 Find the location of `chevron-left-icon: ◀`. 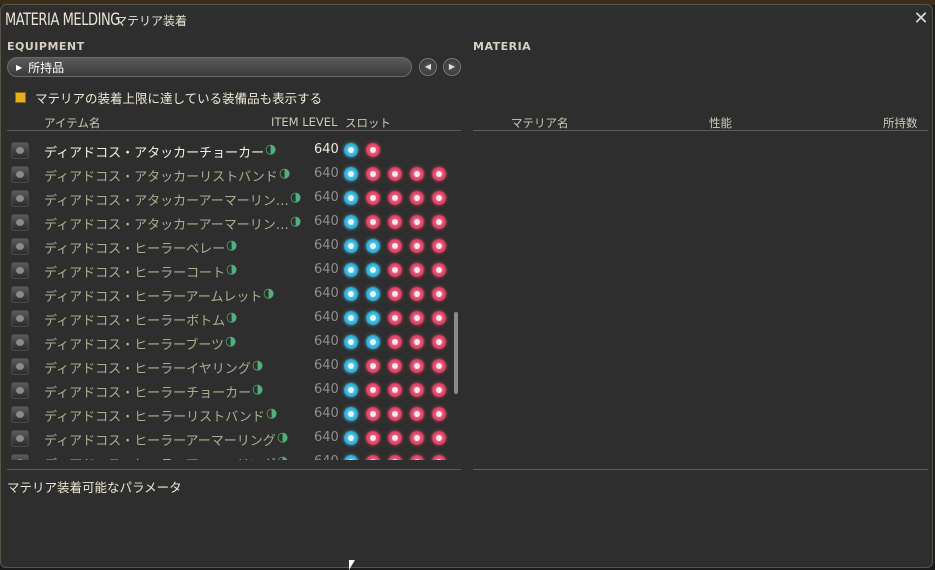

chevron-left-icon: ◀ is located at coordinates (428, 66).